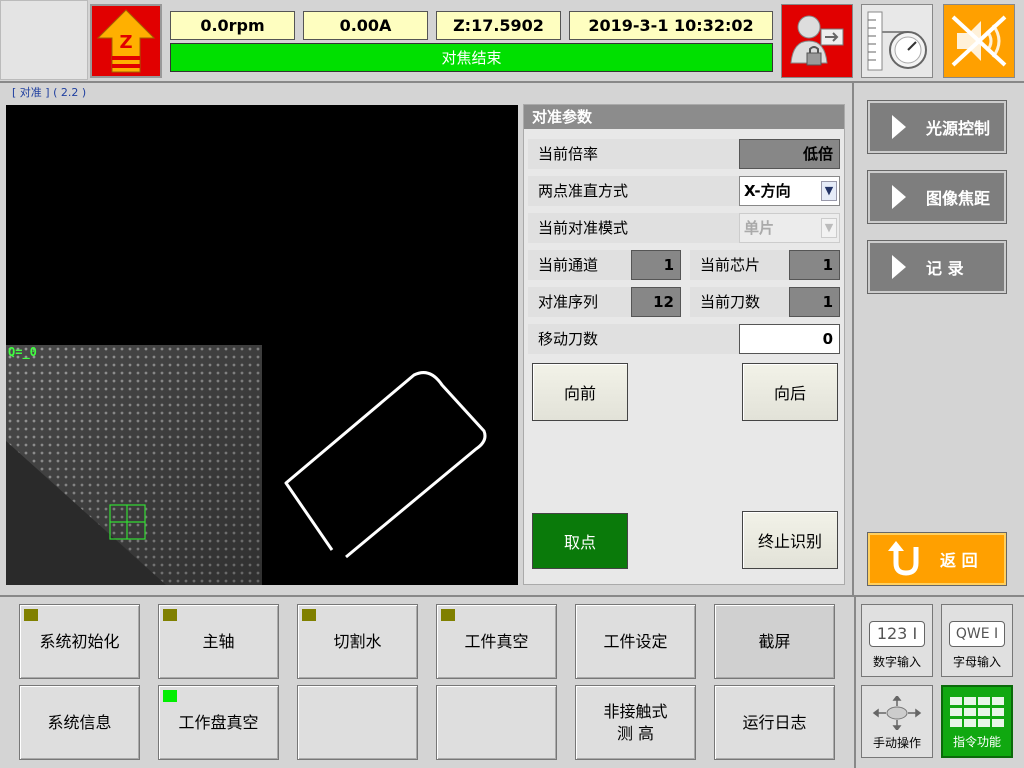 Image resolution: width=1024 pixels, height=768 pixels. What do you see at coordinates (471, 57) in the screenshot?
I see `status-message-bar: 对焦结束` at bounding box center [471, 57].